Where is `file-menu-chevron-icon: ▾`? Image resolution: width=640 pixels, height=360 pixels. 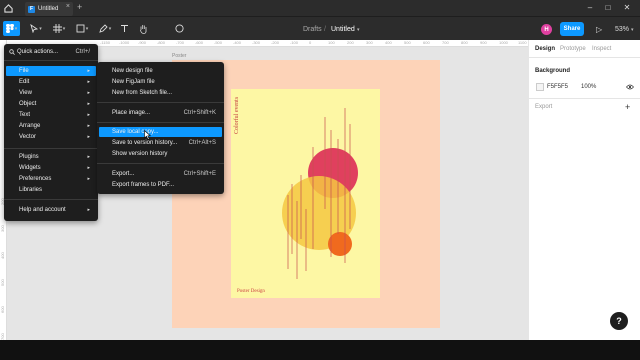
file-menu-chevron-icon: ▾ is located at coordinates (358, 30).